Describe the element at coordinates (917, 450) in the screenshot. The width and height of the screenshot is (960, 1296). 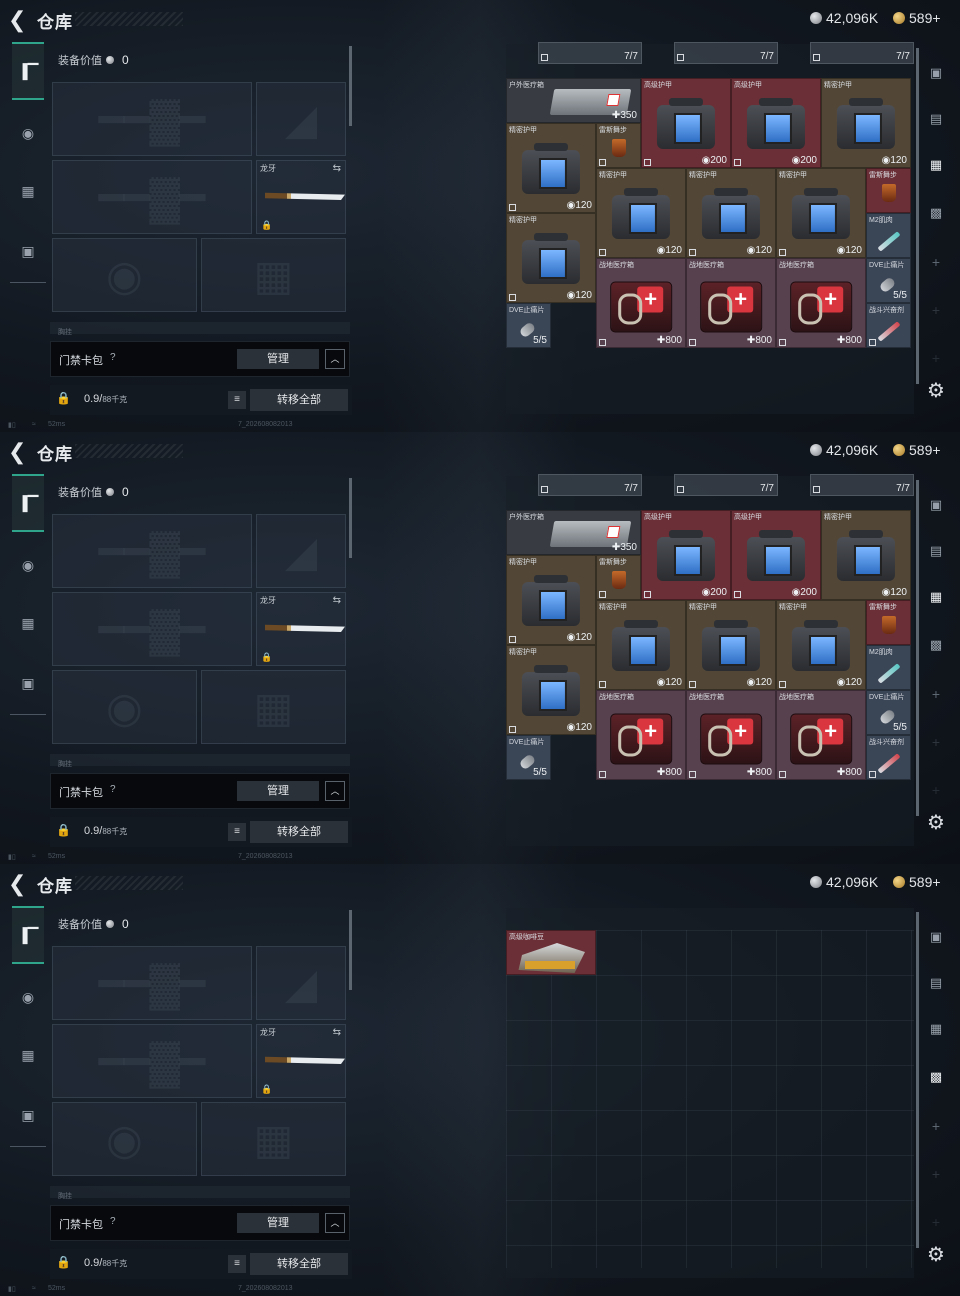
I see `gold-currency: 589+` at that location.